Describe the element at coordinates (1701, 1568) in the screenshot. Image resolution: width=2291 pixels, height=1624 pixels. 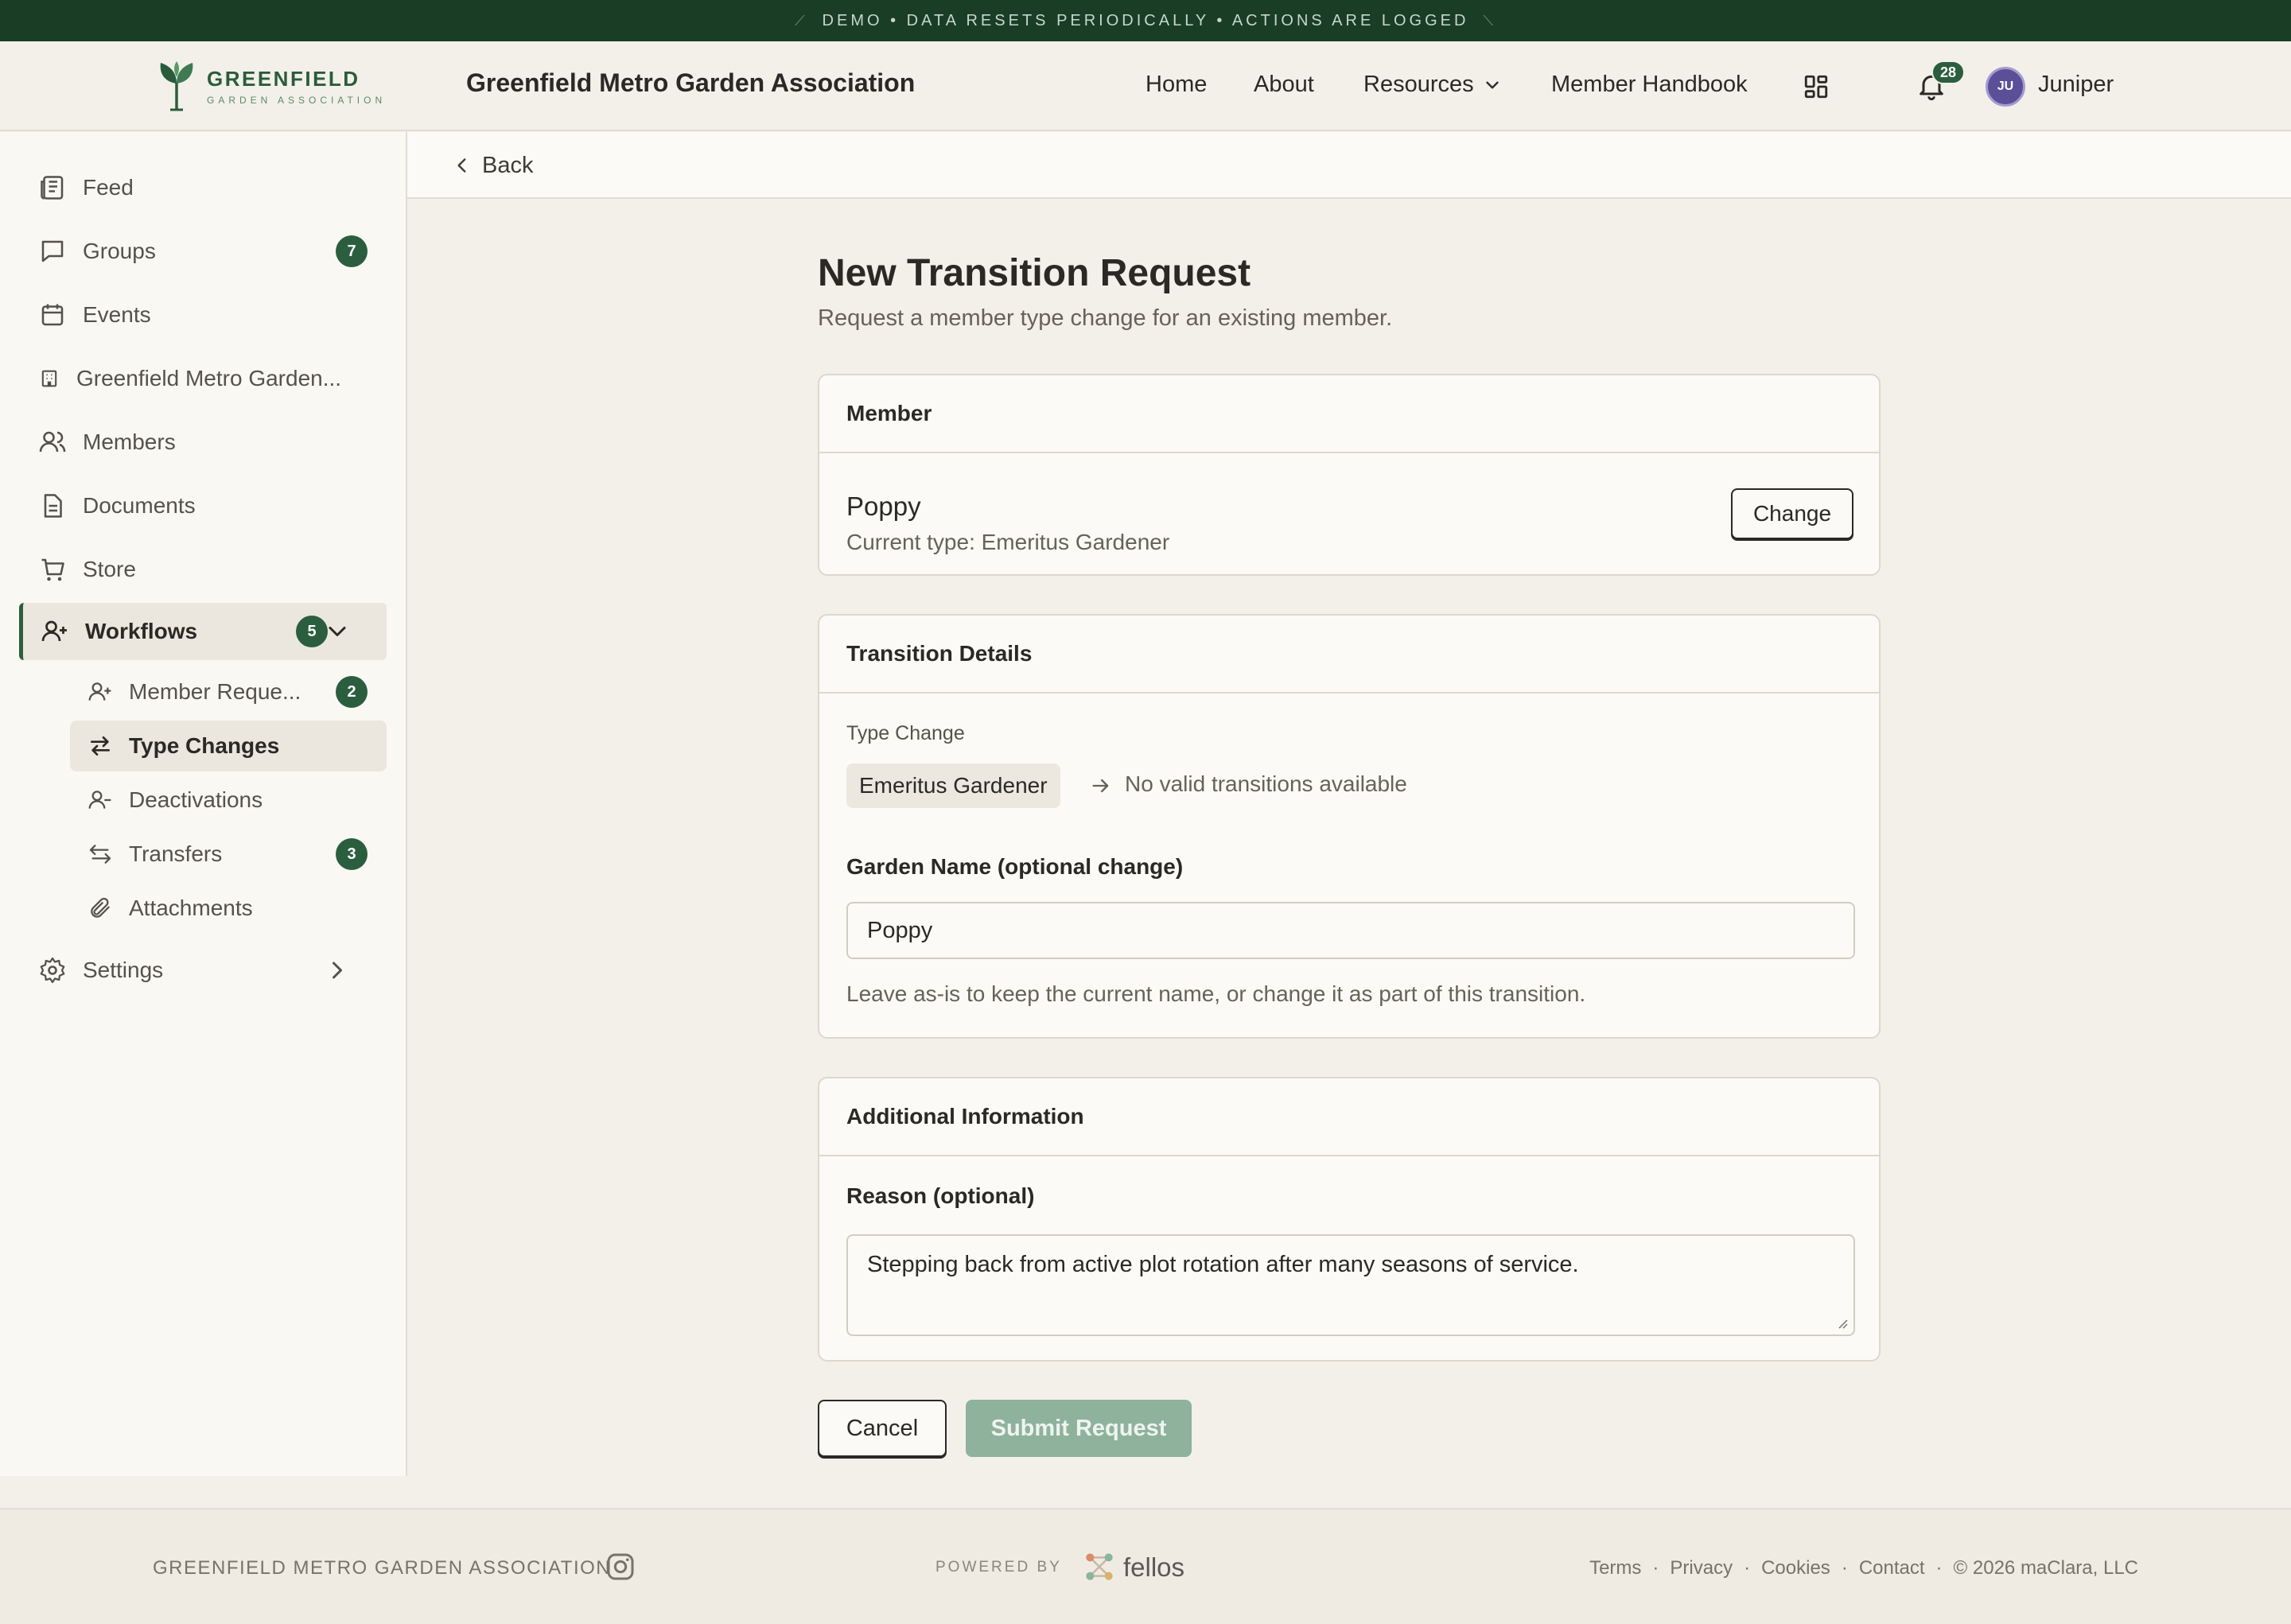
I see `footer-link-privacy: Privacy` at that location.